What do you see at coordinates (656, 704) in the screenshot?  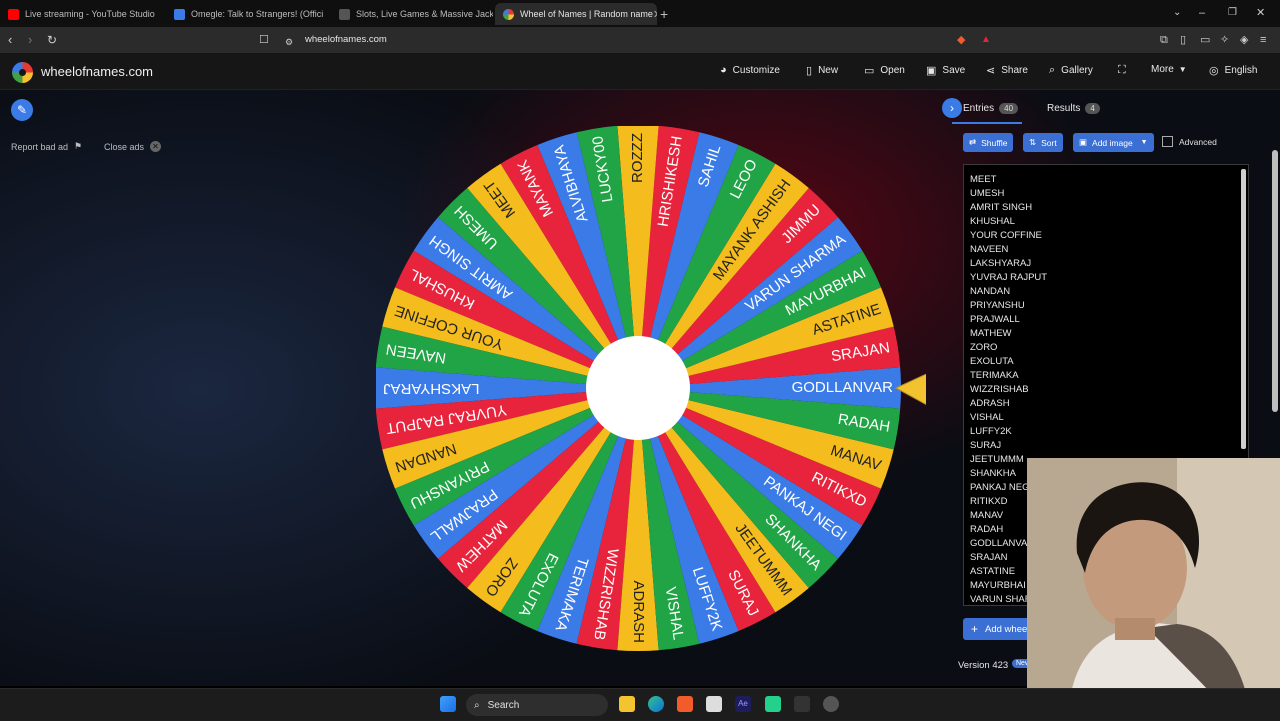 I see `edge-icon` at bounding box center [656, 704].